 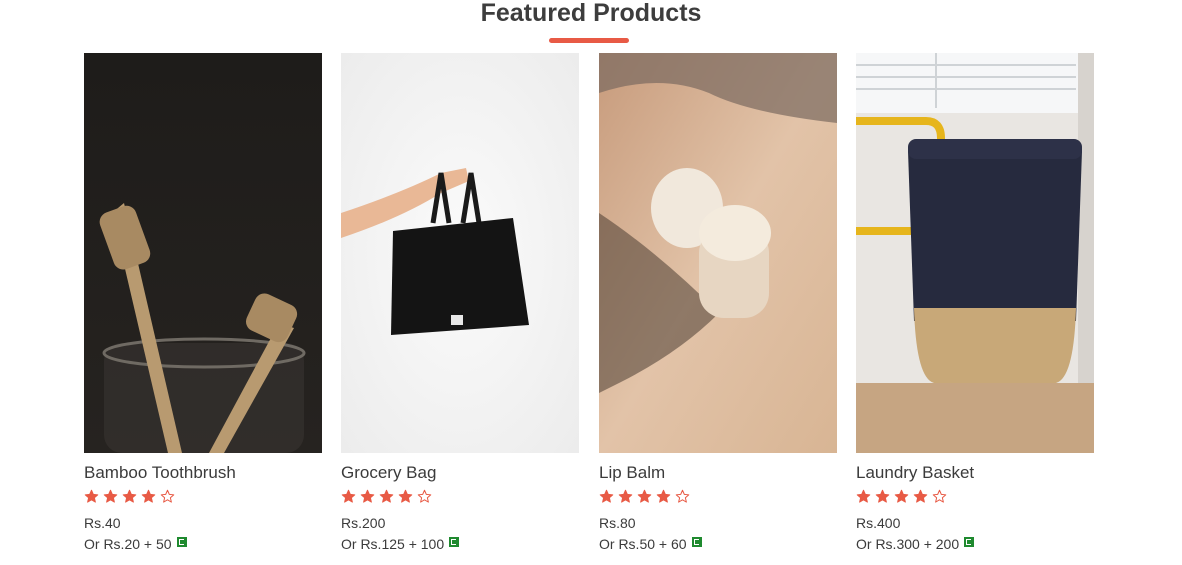 What do you see at coordinates (908, 544) in the screenshot?
I see `alt-price-text: Or Rs.300 + 200` at bounding box center [908, 544].